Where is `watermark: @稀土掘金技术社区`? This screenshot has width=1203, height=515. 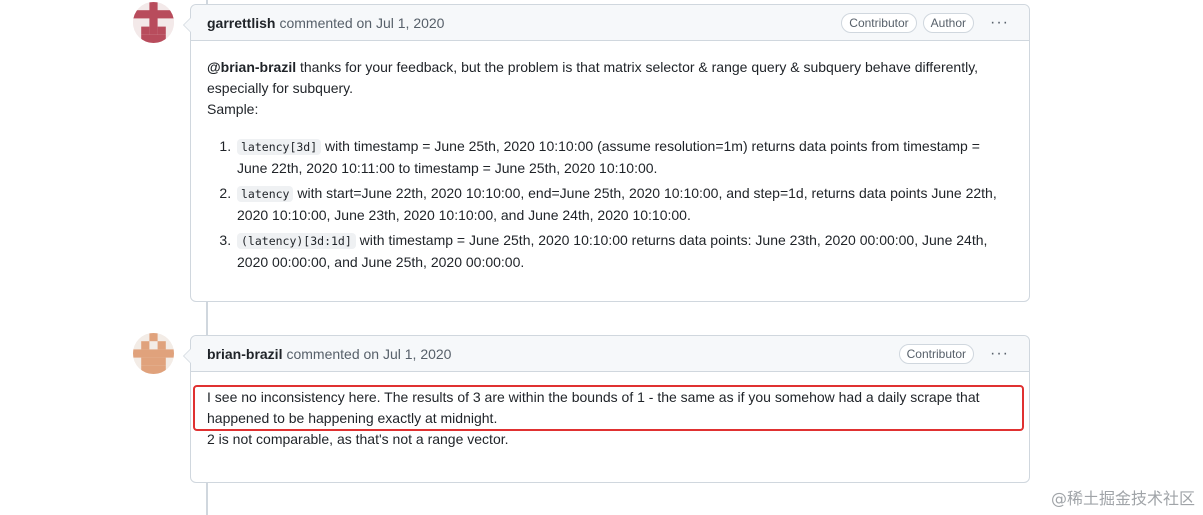 watermark: @稀土掘金技术社区 is located at coordinates (1122, 498).